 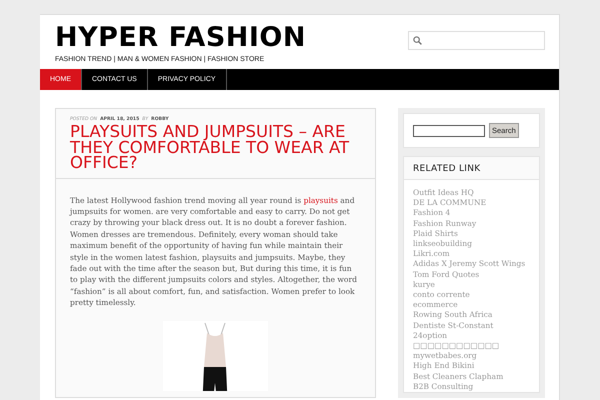 I want to click on widget-heading: RELATED LINK, so click(x=471, y=168).